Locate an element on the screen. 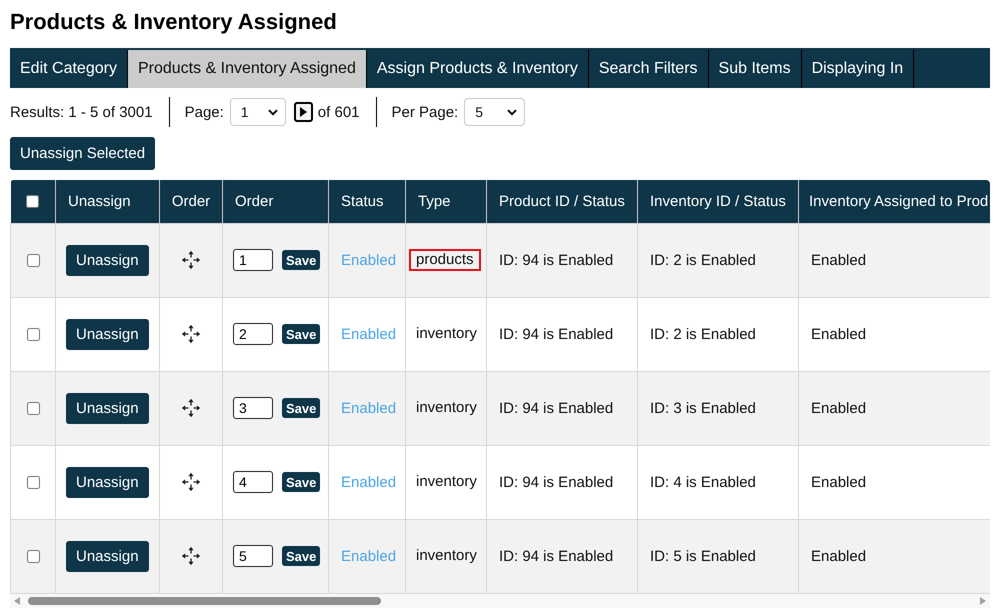 Image resolution: width=1000 pixels, height=615 pixels. page-title: Products & Inventory Assigned is located at coordinates (174, 22).